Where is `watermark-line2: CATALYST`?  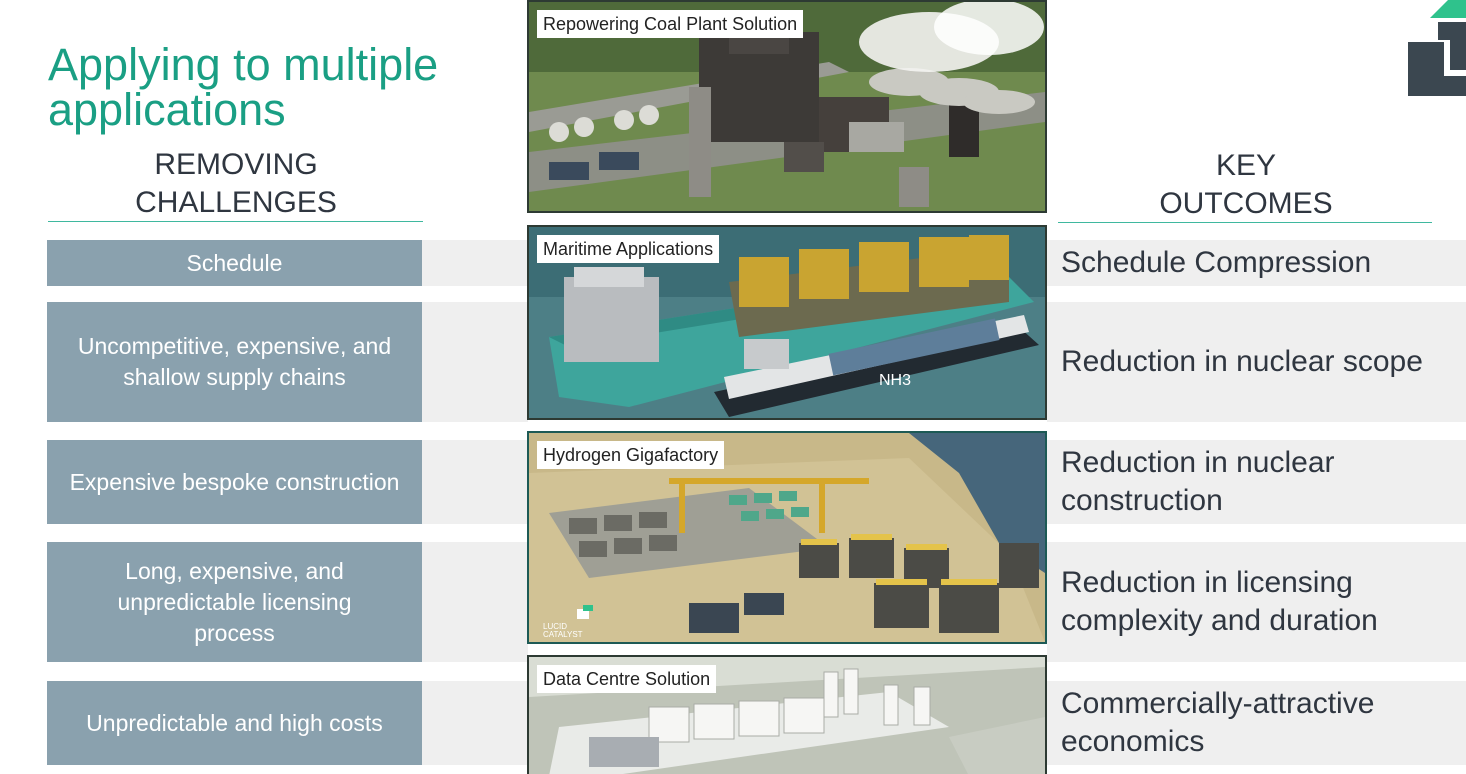 watermark-line2: CATALYST is located at coordinates (563, 634).